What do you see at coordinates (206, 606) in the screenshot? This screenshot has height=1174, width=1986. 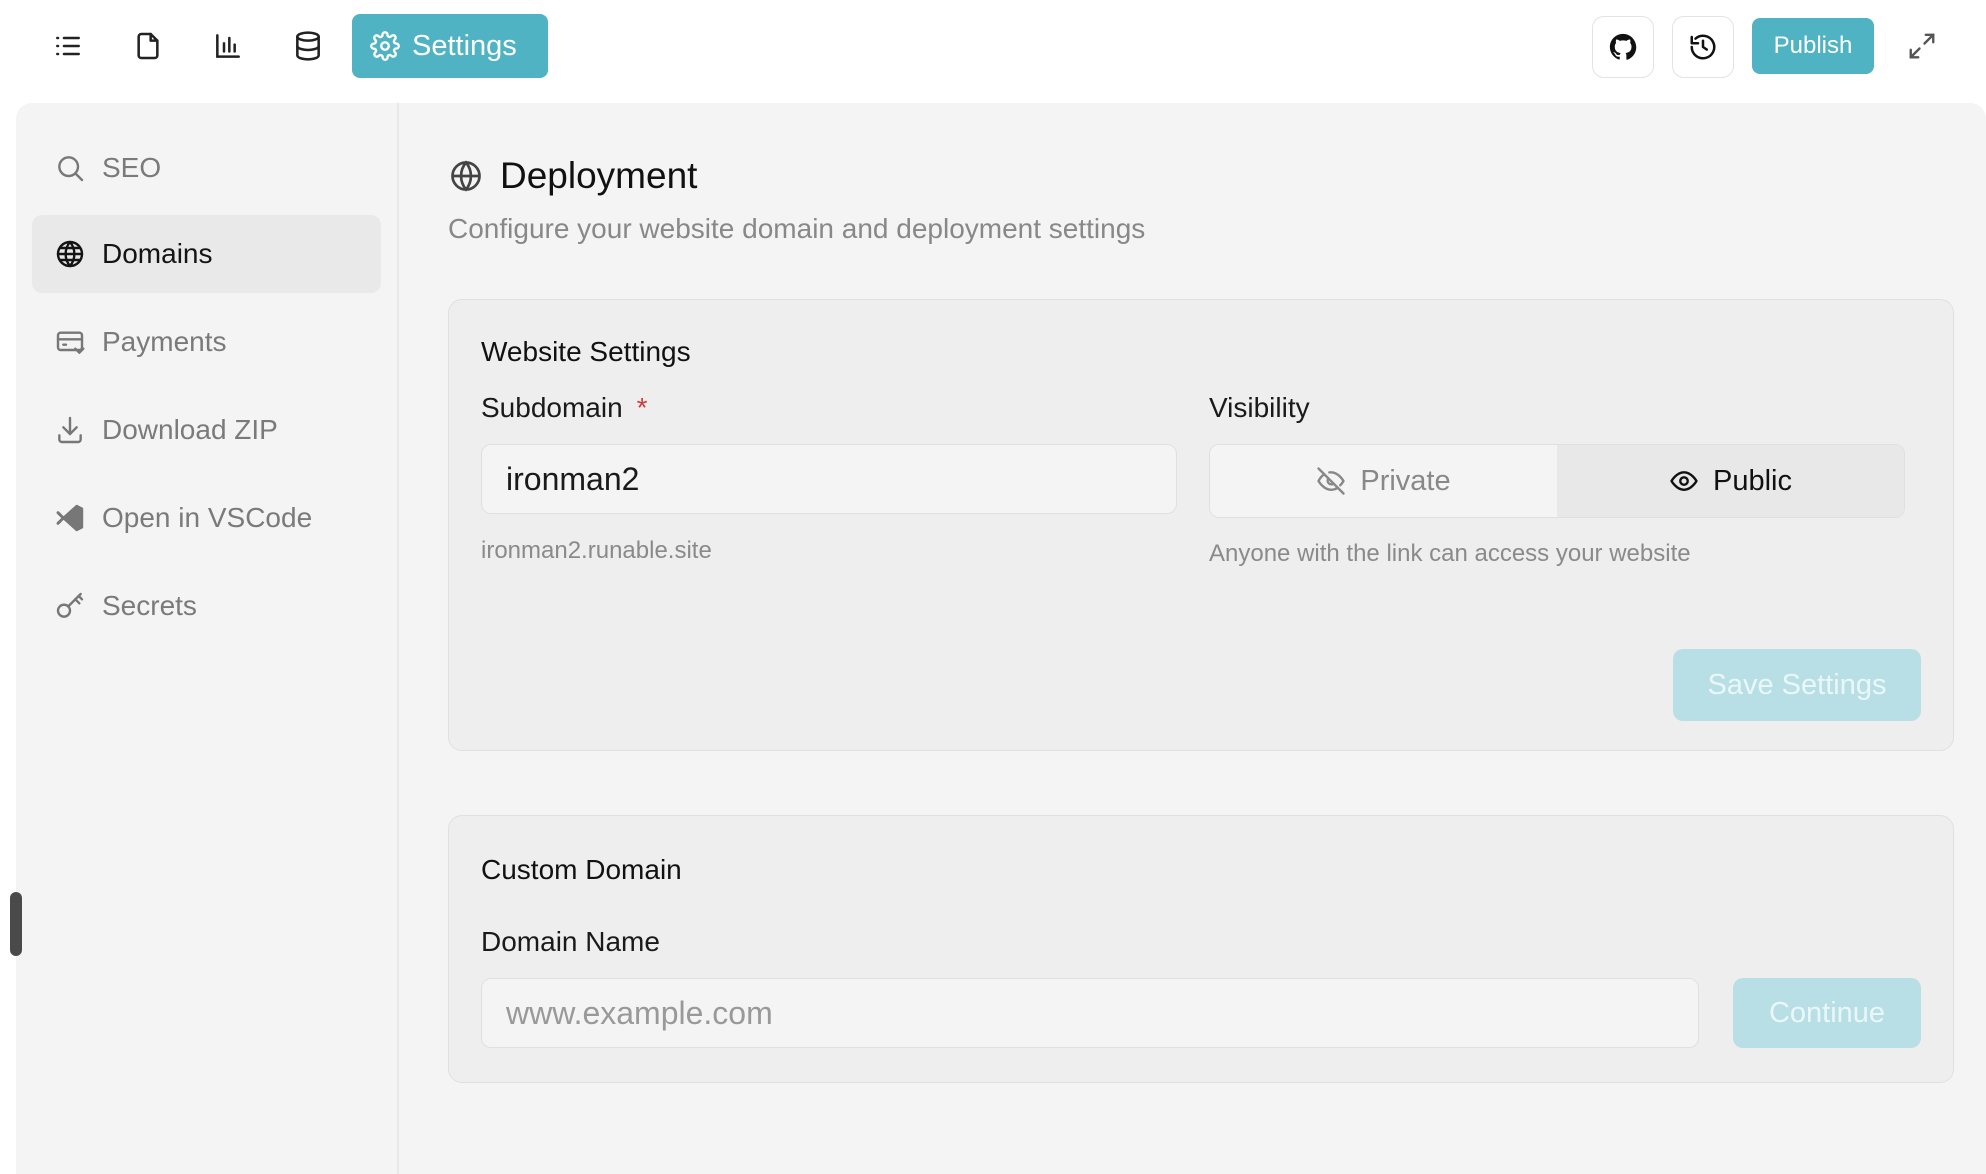 I see `sidebar-item-secrets: Secrets` at bounding box center [206, 606].